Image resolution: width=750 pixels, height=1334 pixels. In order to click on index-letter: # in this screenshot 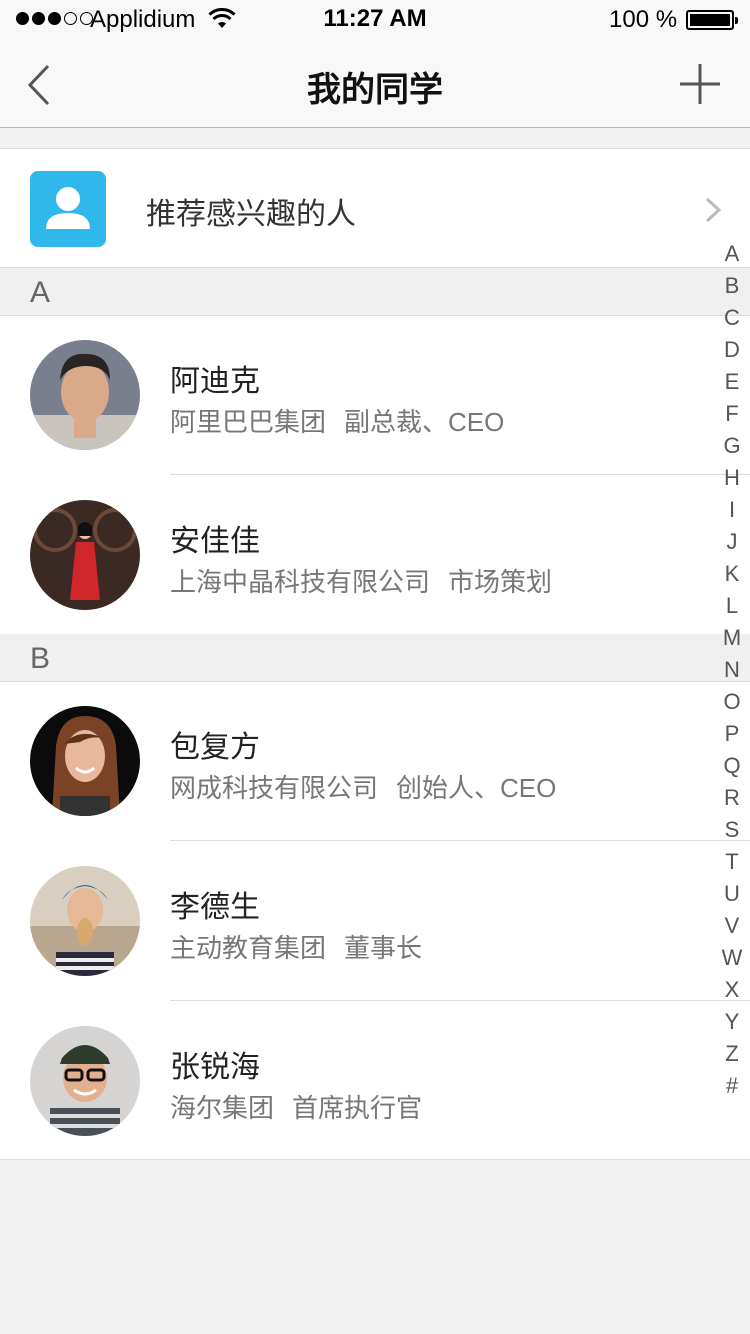, I will do `click(732, 1086)`.